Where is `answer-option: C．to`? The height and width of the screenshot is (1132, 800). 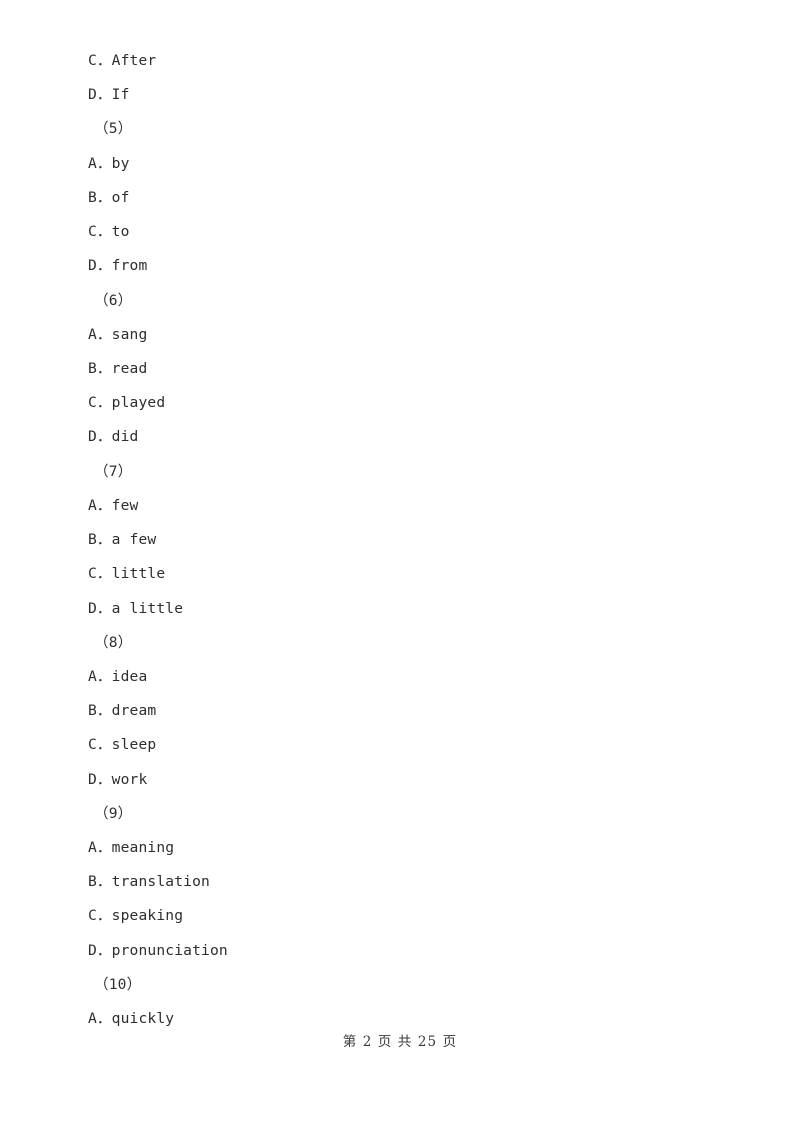
answer-option: C．to is located at coordinates (109, 232).